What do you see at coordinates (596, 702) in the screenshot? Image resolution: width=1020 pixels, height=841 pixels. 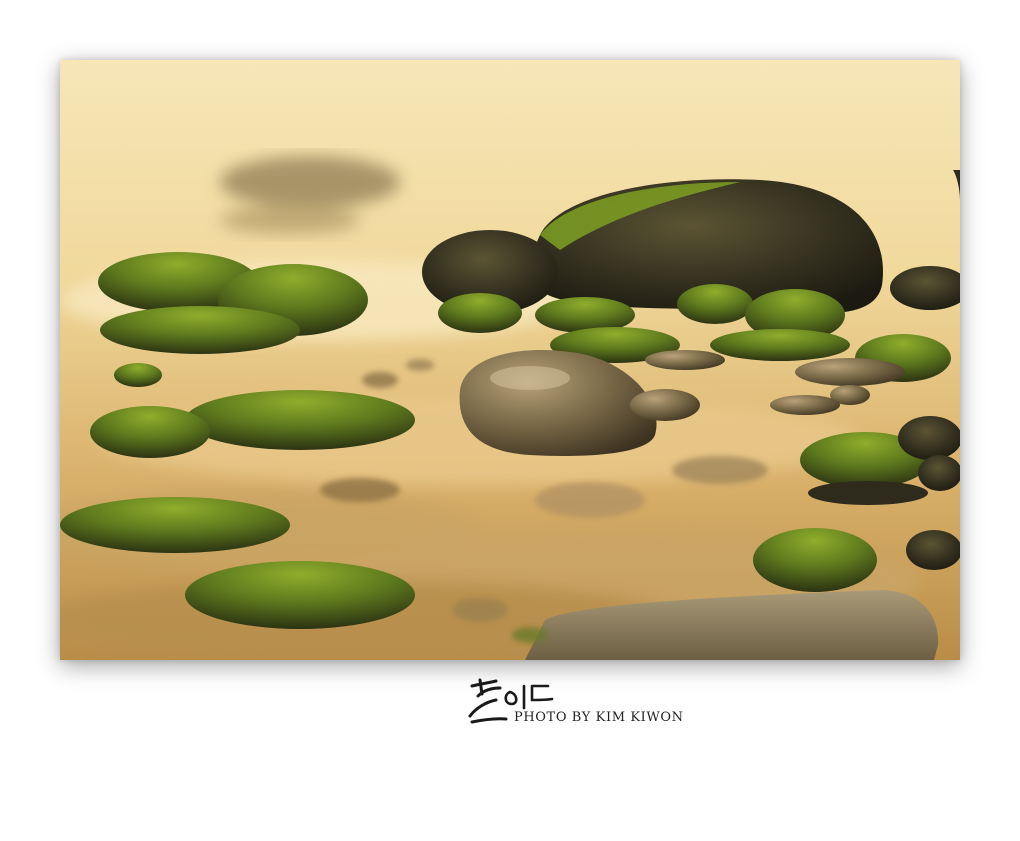 I see `photo-credit: PHOTO BY KIM KIWON` at bounding box center [596, 702].